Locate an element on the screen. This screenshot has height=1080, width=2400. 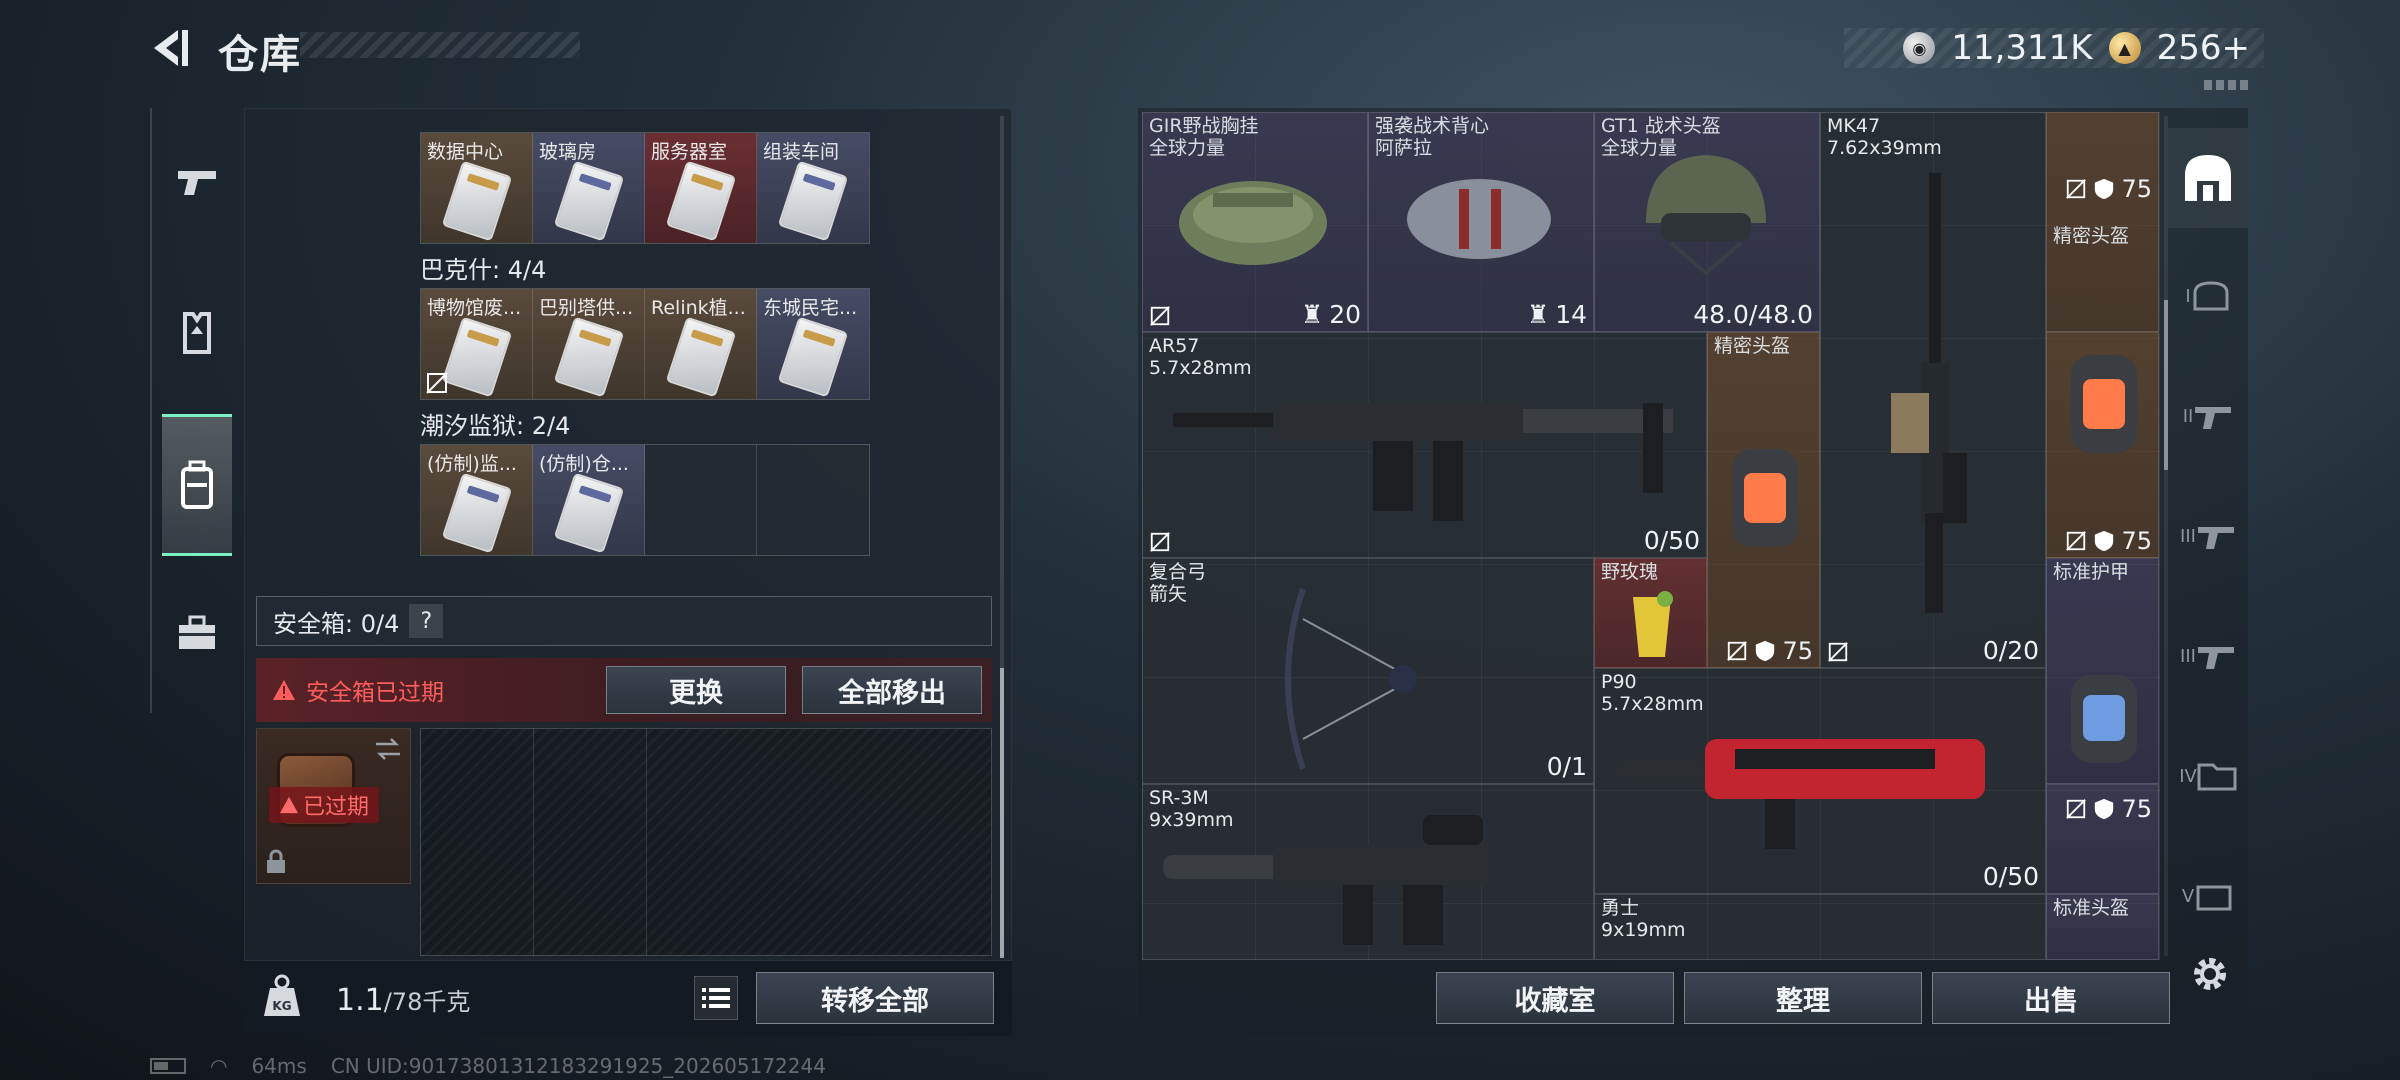
stash-tab-1: I is located at coordinates (2208, 296).